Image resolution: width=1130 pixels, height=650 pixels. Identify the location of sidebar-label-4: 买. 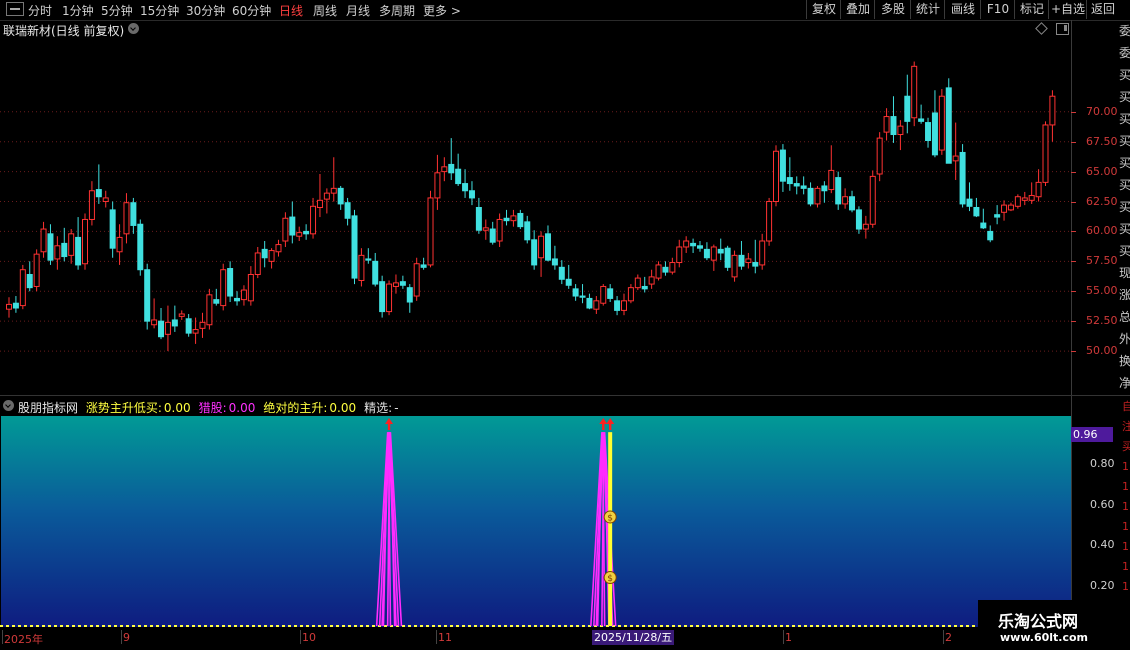
(1124, 119).